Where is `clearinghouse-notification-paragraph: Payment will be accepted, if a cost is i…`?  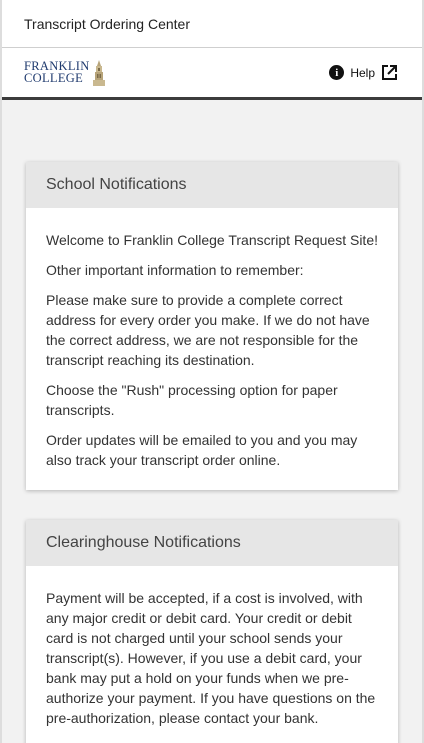 clearinghouse-notification-paragraph: Payment will be accepted, if a cost is i… is located at coordinates (211, 658).